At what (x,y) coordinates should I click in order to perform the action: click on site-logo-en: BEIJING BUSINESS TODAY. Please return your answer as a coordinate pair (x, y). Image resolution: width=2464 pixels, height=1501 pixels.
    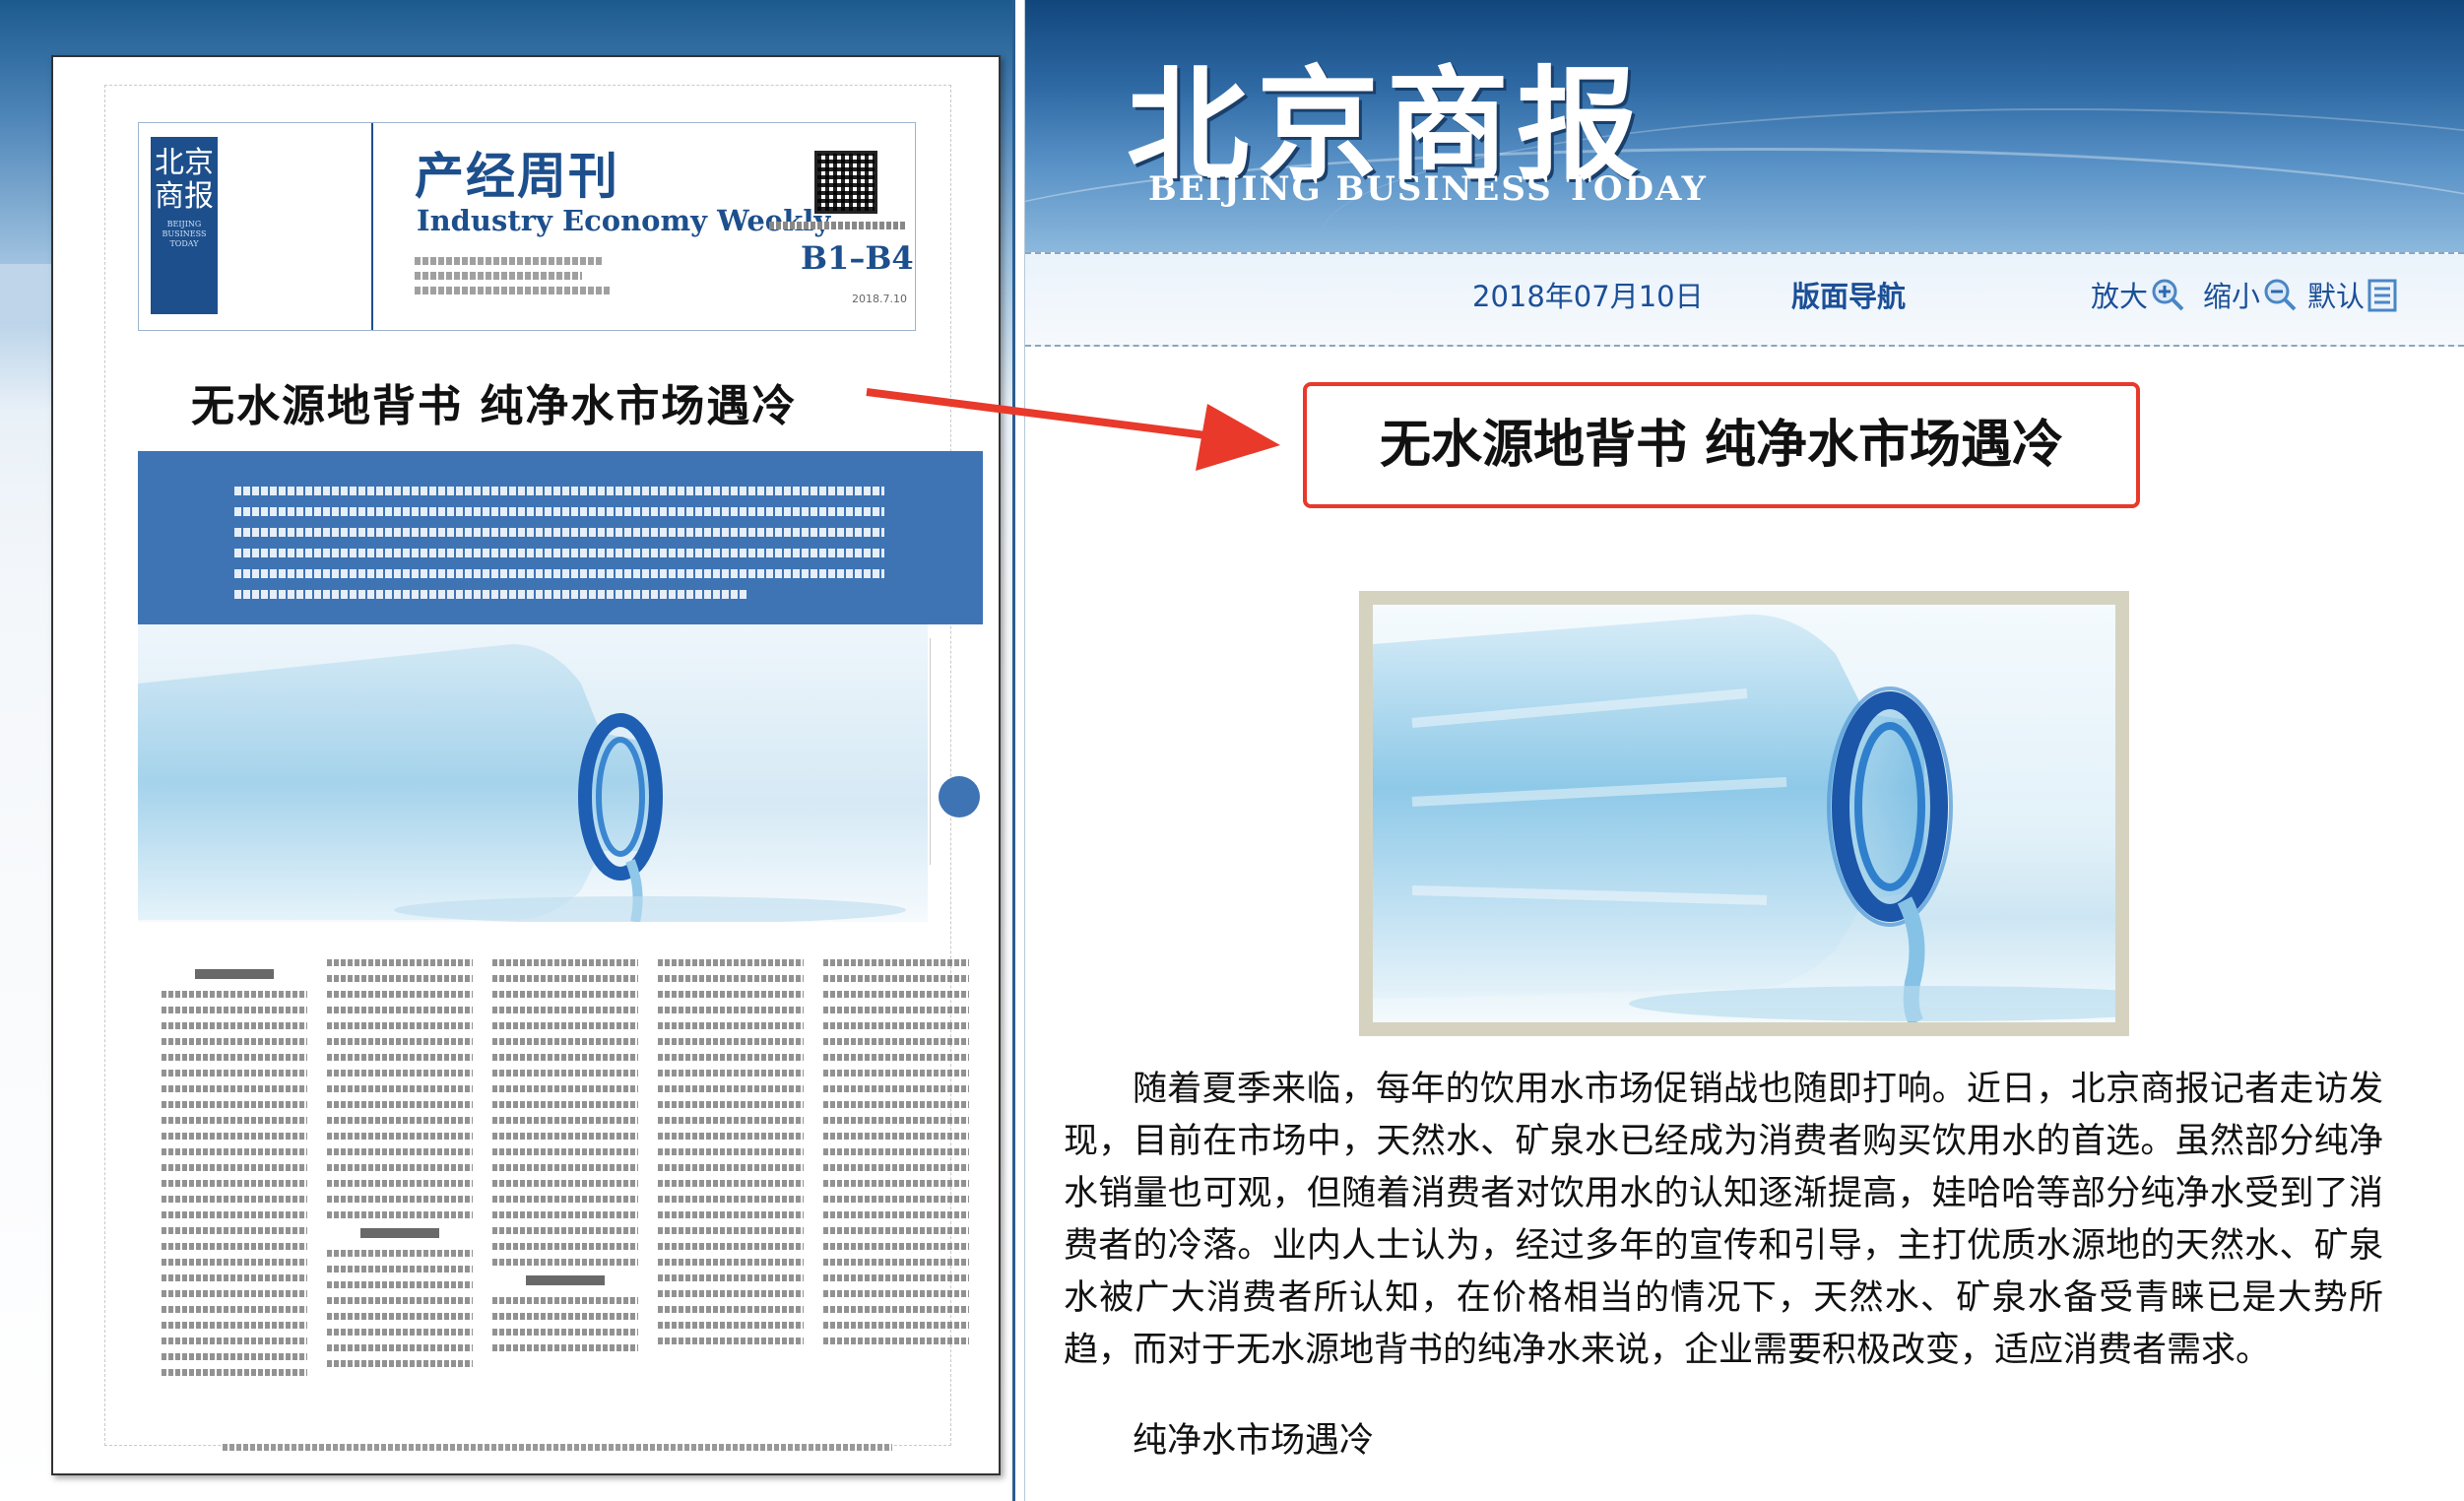
    Looking at the image, I should click on (1428, 189).